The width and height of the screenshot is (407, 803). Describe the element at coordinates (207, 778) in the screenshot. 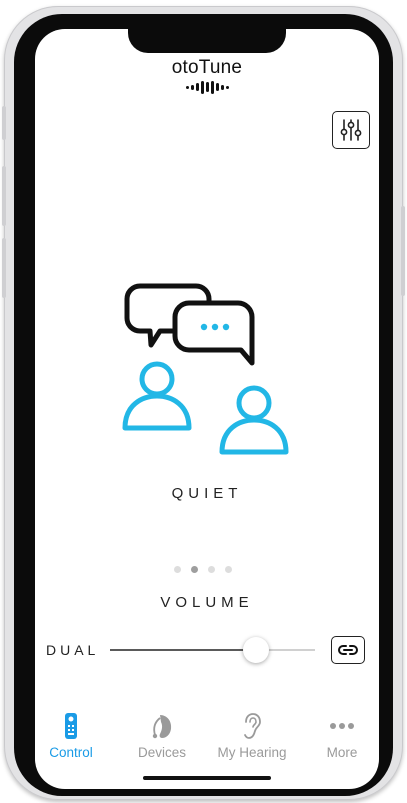

I see `home-indicator` at that location.